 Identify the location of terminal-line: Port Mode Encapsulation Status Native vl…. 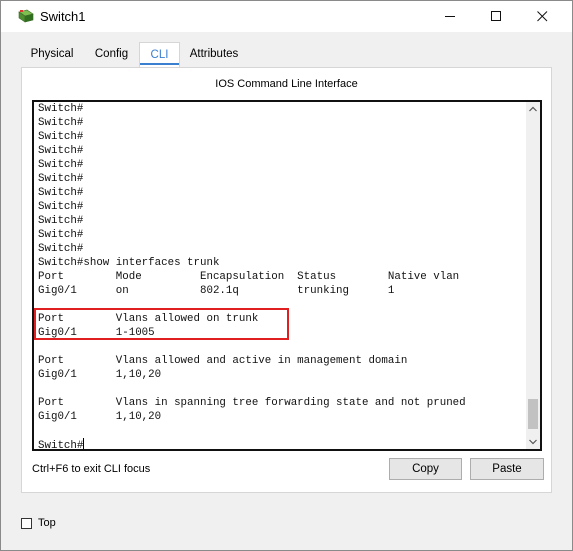
(249, 277).